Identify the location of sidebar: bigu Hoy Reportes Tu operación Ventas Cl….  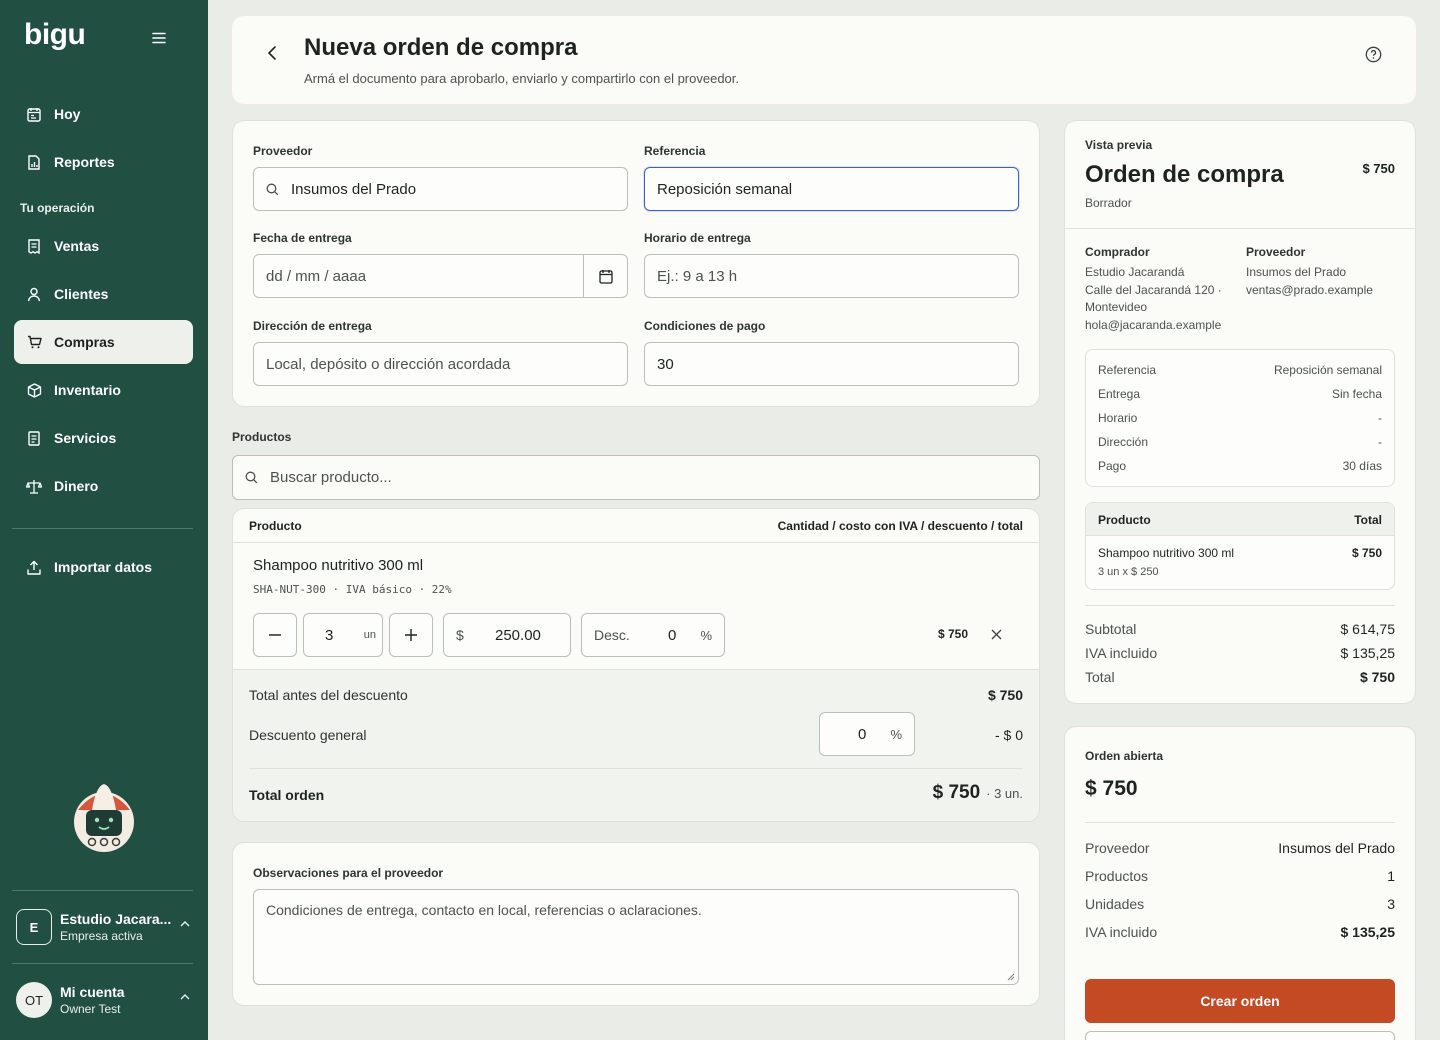
(104, 520).